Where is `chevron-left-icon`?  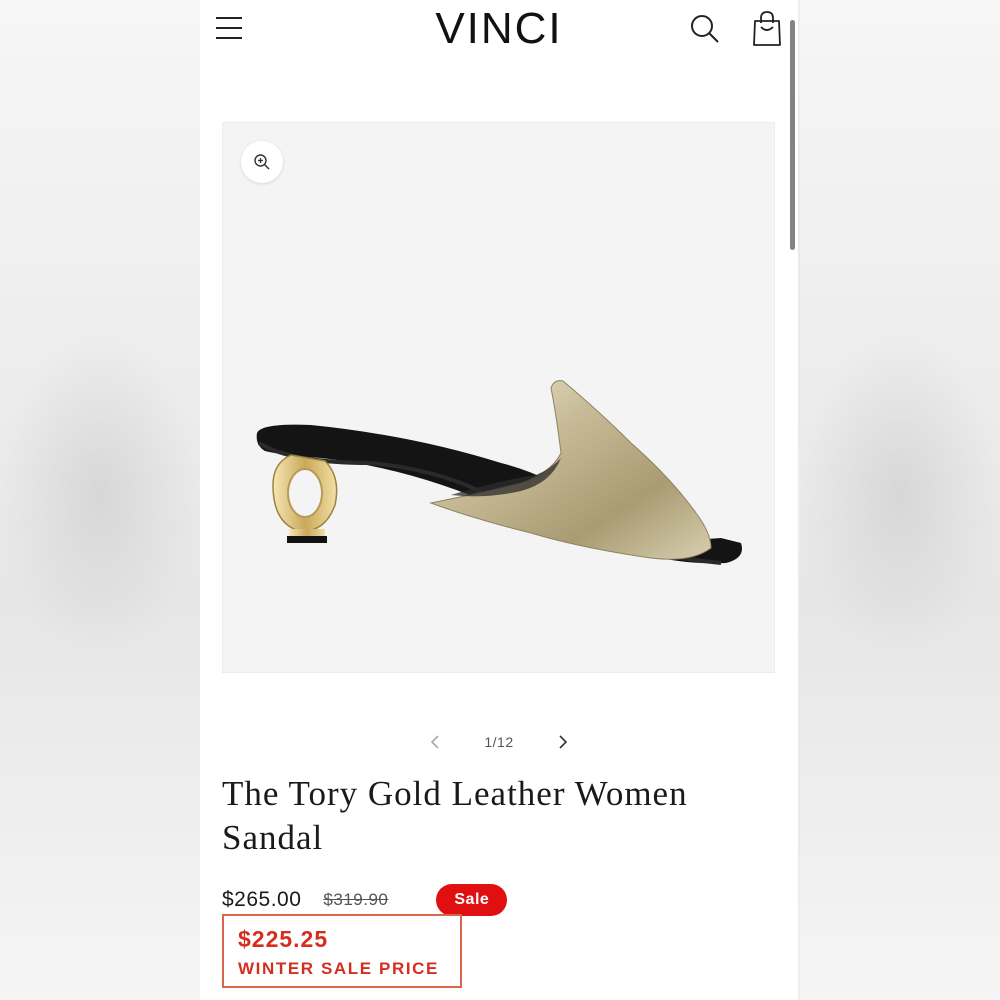 chevron-left-icon is located at coordinates (436, 742).